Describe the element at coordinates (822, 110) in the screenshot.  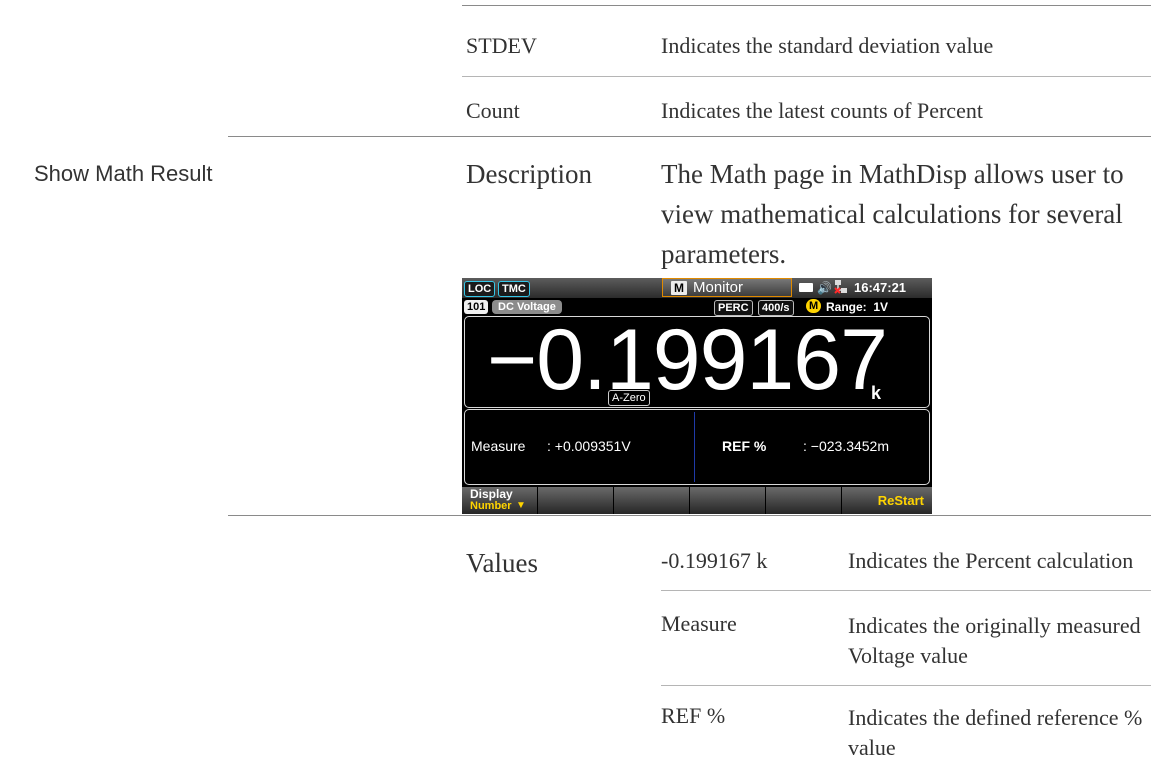
I see `desc-count: Indicates the latest counts of Percent` at that location.